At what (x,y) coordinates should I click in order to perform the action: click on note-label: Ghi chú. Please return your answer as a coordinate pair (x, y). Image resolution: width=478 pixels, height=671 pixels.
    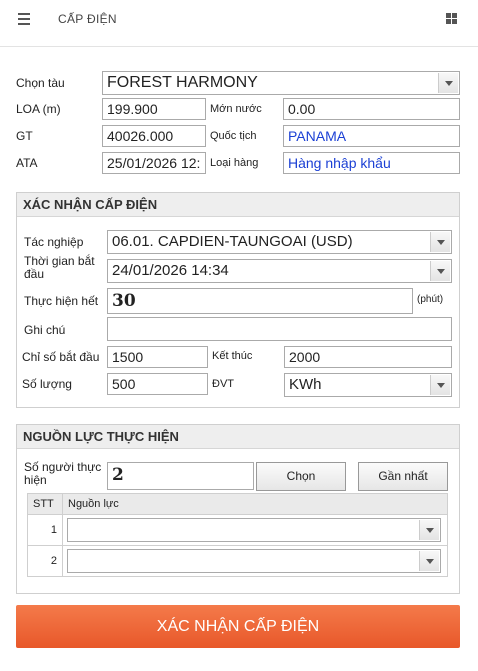
    Looking at the image, I should click on (45, 330).